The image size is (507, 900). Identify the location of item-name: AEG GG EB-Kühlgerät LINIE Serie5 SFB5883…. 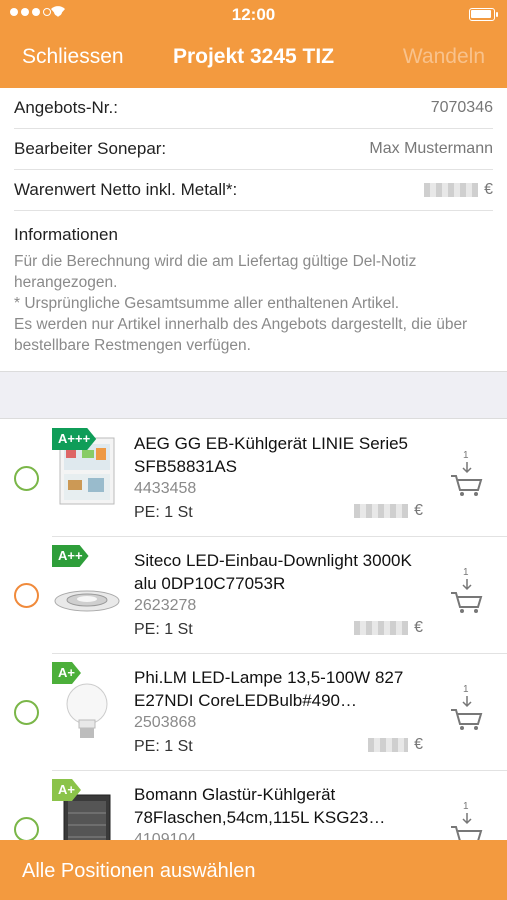
(271, 455).